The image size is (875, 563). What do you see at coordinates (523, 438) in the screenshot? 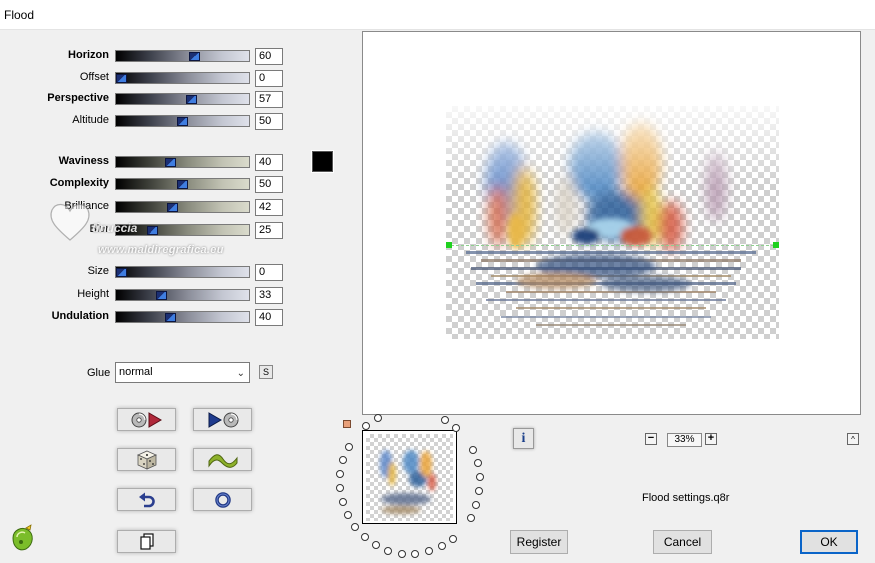
I see `info-button: i` at bounding box center [523, 438].